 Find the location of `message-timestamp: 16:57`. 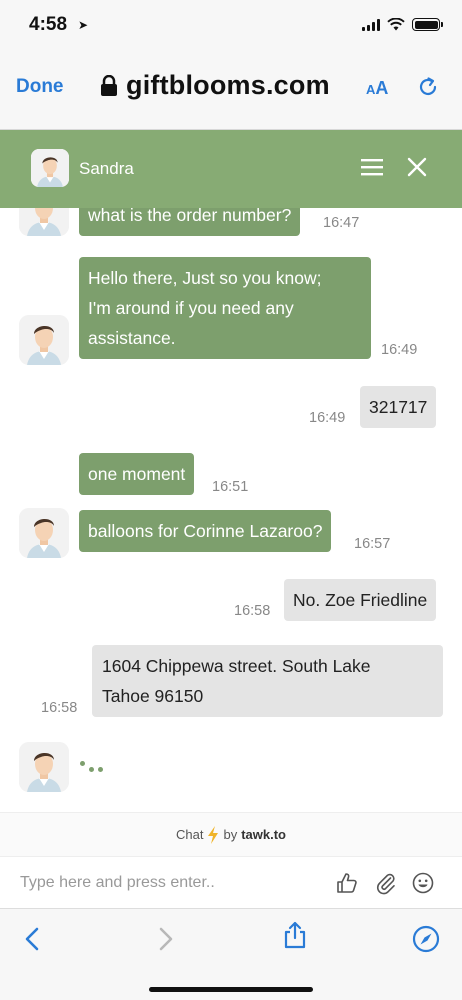

message-timestamp: 16:57 is located at coordinates (372, 544).